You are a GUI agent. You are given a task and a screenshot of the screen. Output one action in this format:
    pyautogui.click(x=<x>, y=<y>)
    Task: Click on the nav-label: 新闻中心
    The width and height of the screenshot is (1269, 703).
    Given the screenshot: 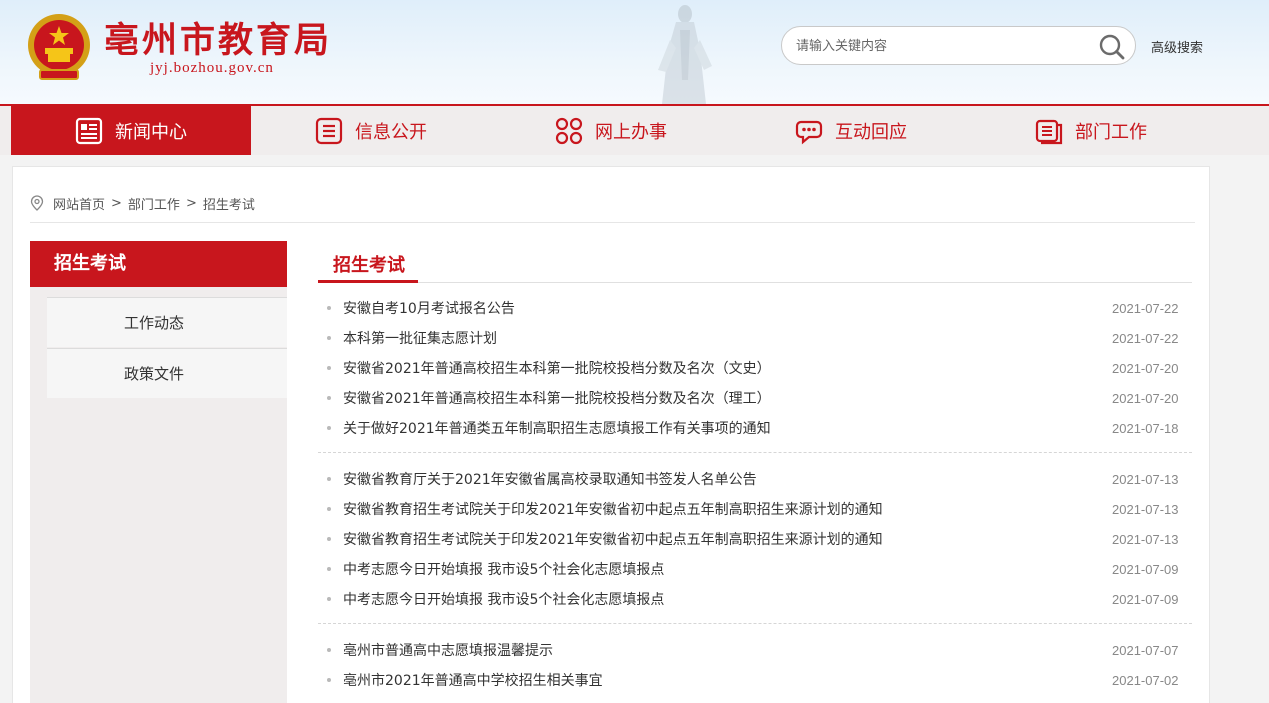 What is the action you would take?
    pyautogui.click(x=151, y=132)
    